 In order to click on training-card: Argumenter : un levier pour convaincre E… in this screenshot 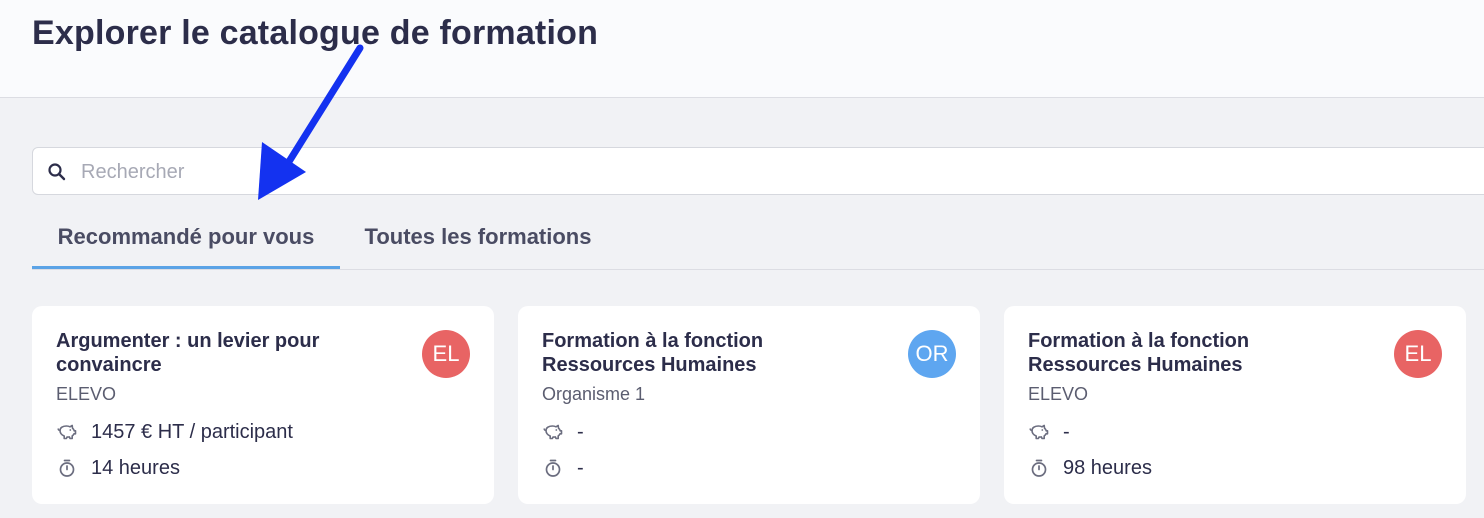, I will do `click(263, 405)`.